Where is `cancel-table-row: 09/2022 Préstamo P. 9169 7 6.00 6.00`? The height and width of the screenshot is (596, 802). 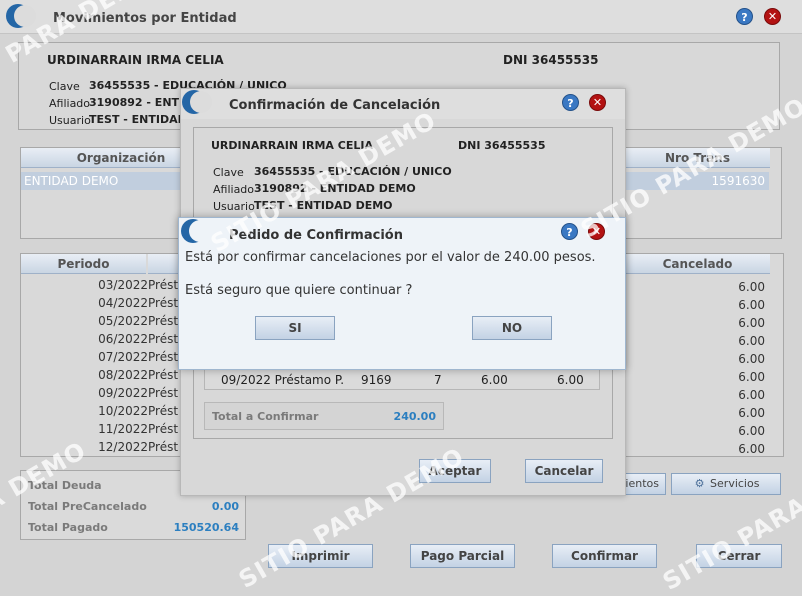 cancel-table-row: 09/2022 Préstamo P. 9169 7 6.00 6.00 is located at coordinates (402, 380).